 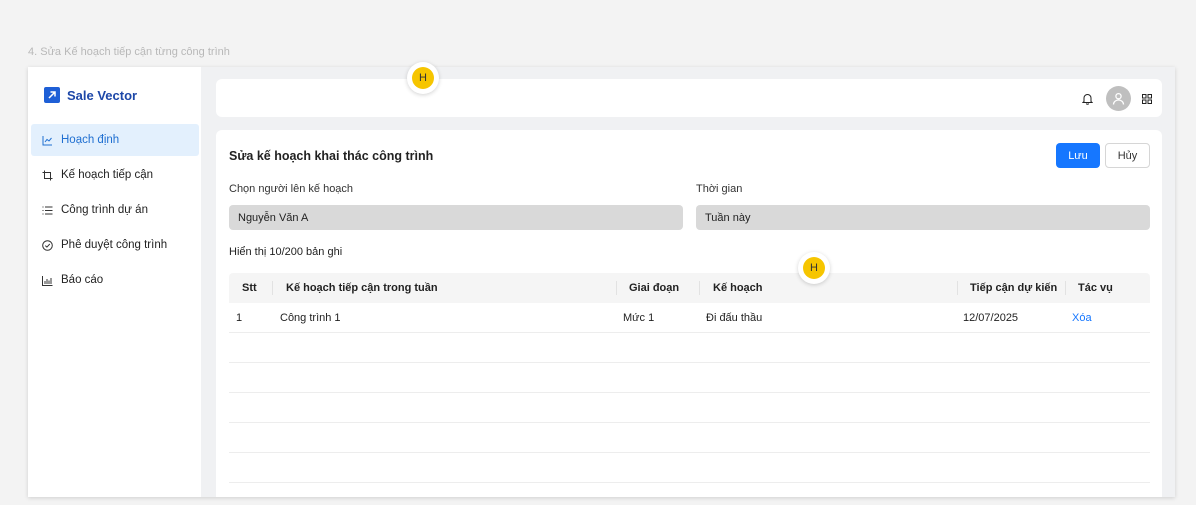 I want to click on person-select: Nguyễn Văn A, so click(x=456, y=217).